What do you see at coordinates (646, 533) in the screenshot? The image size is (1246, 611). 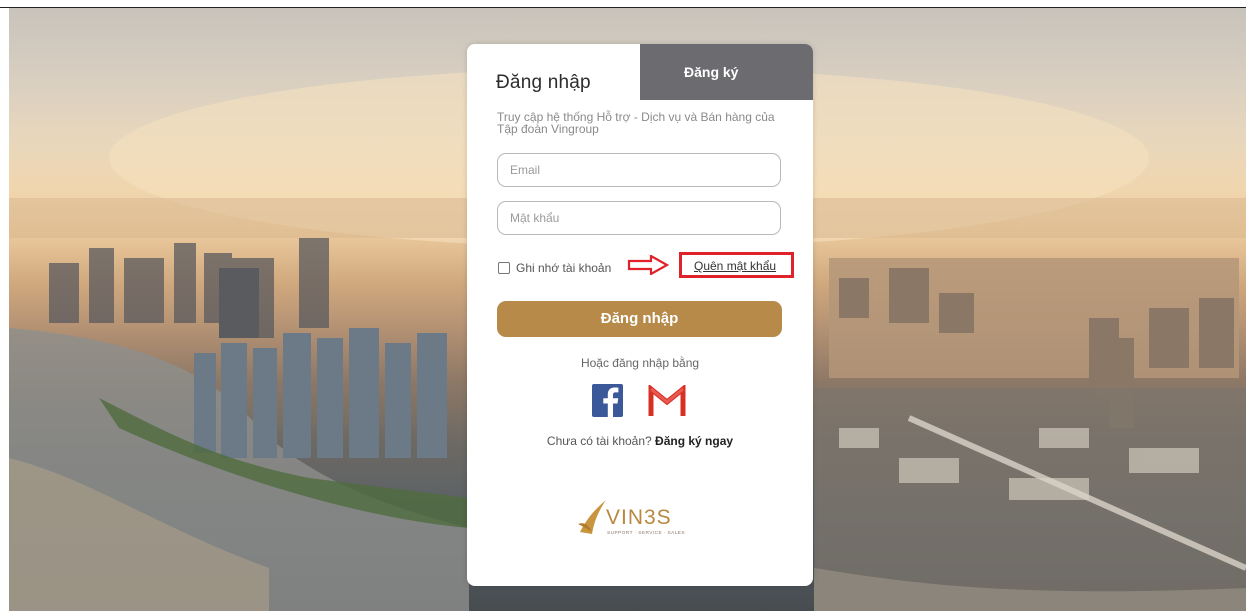 I see `logo-tagline: SUPPORT · SERVICE · SALES` at bounding box center [646, 533].